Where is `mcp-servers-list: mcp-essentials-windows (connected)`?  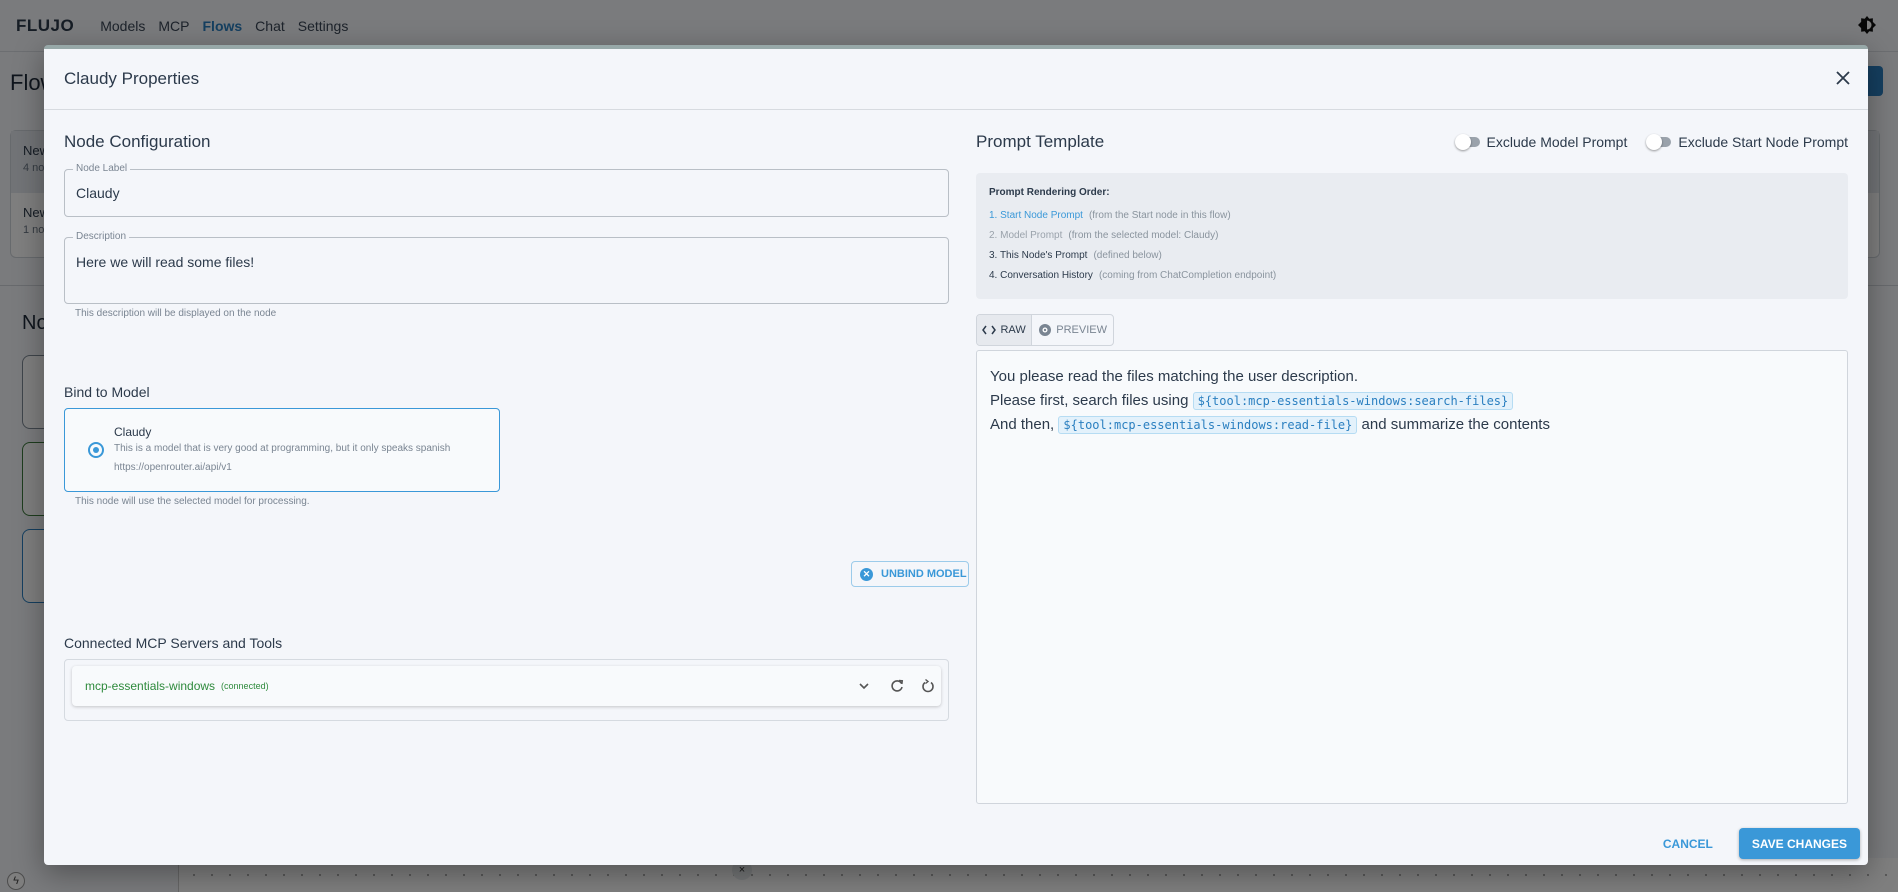 mcp-servers-list: mcp-essentials-windows (connected) is located at coordinates (506, 690).